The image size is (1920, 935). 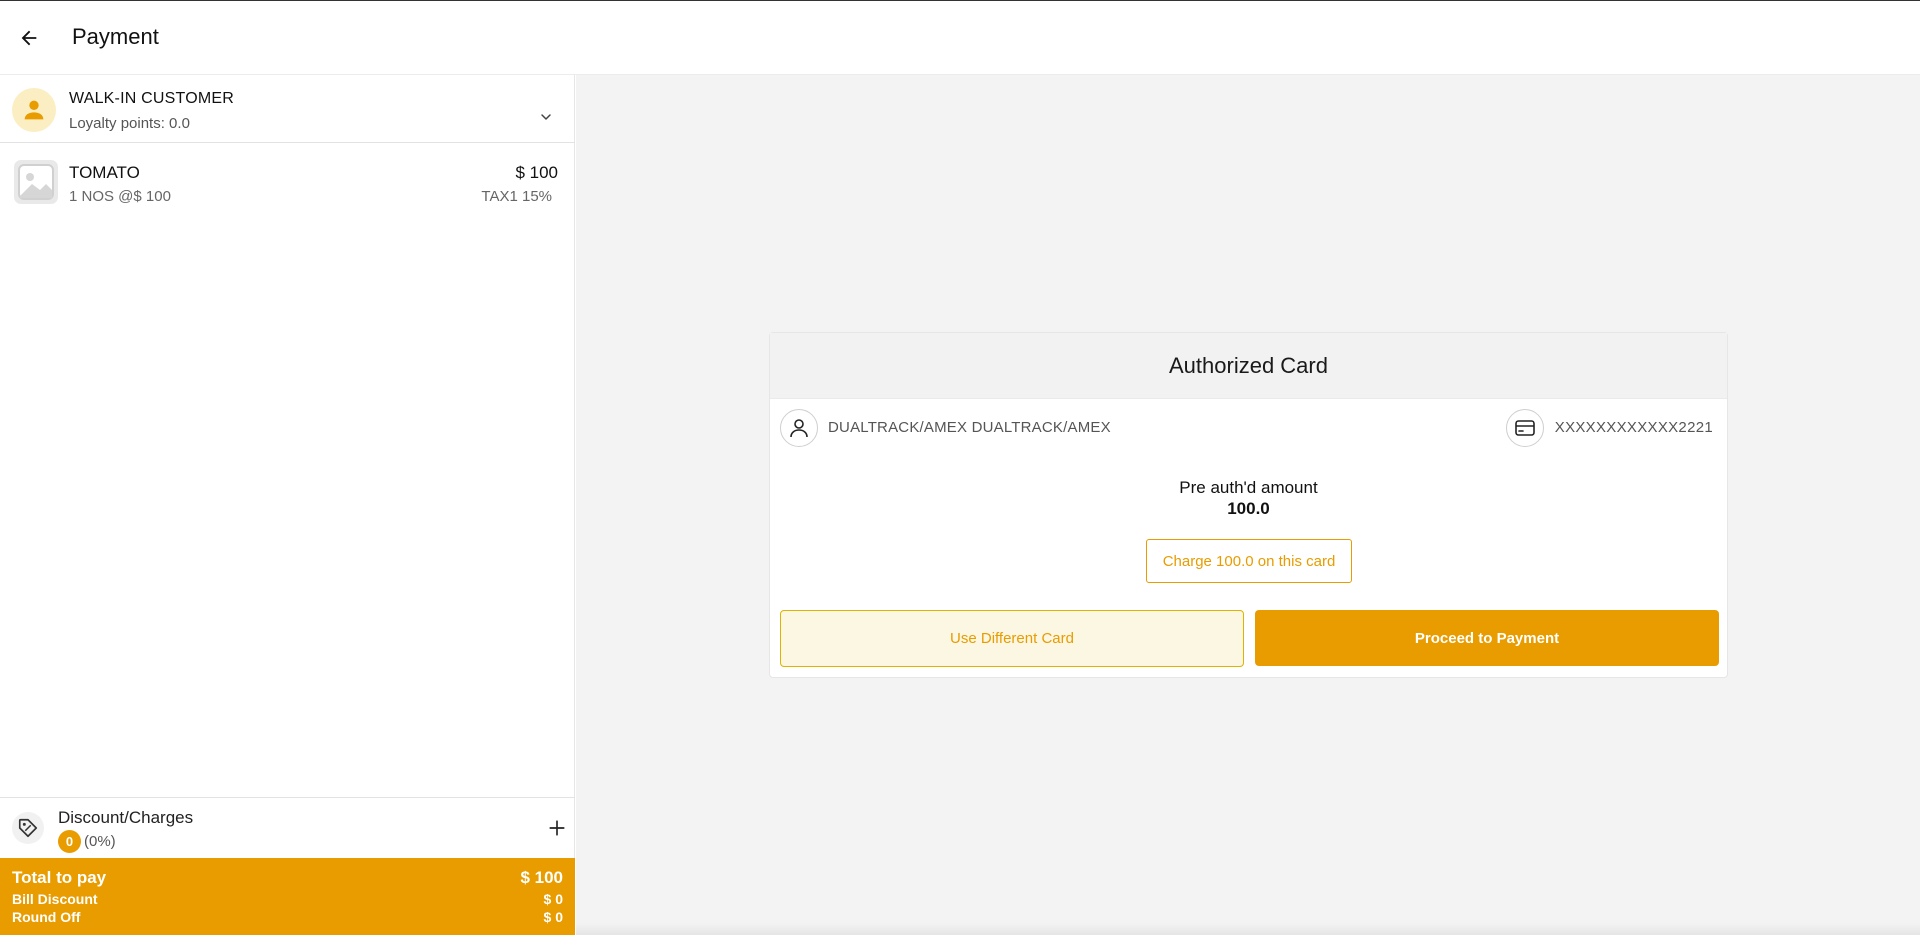 I want to click on discount-percent: (0%), so click(x=100, y=841).